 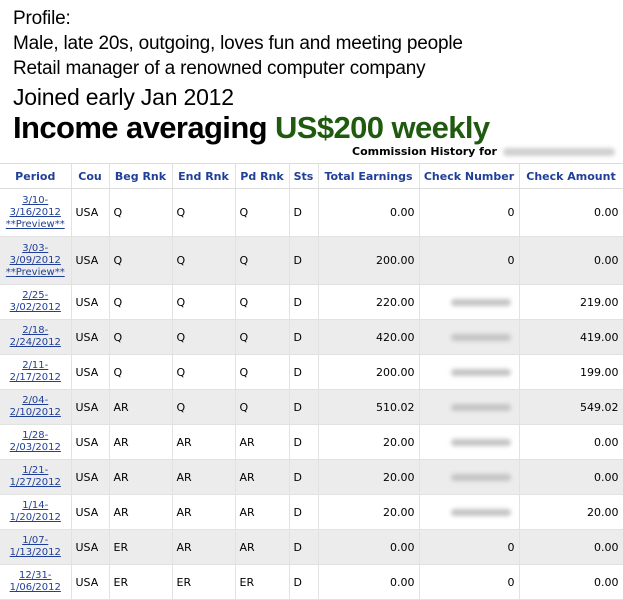 I want to click on check-amount-cell: 20.00, so click(x=571, y=512).